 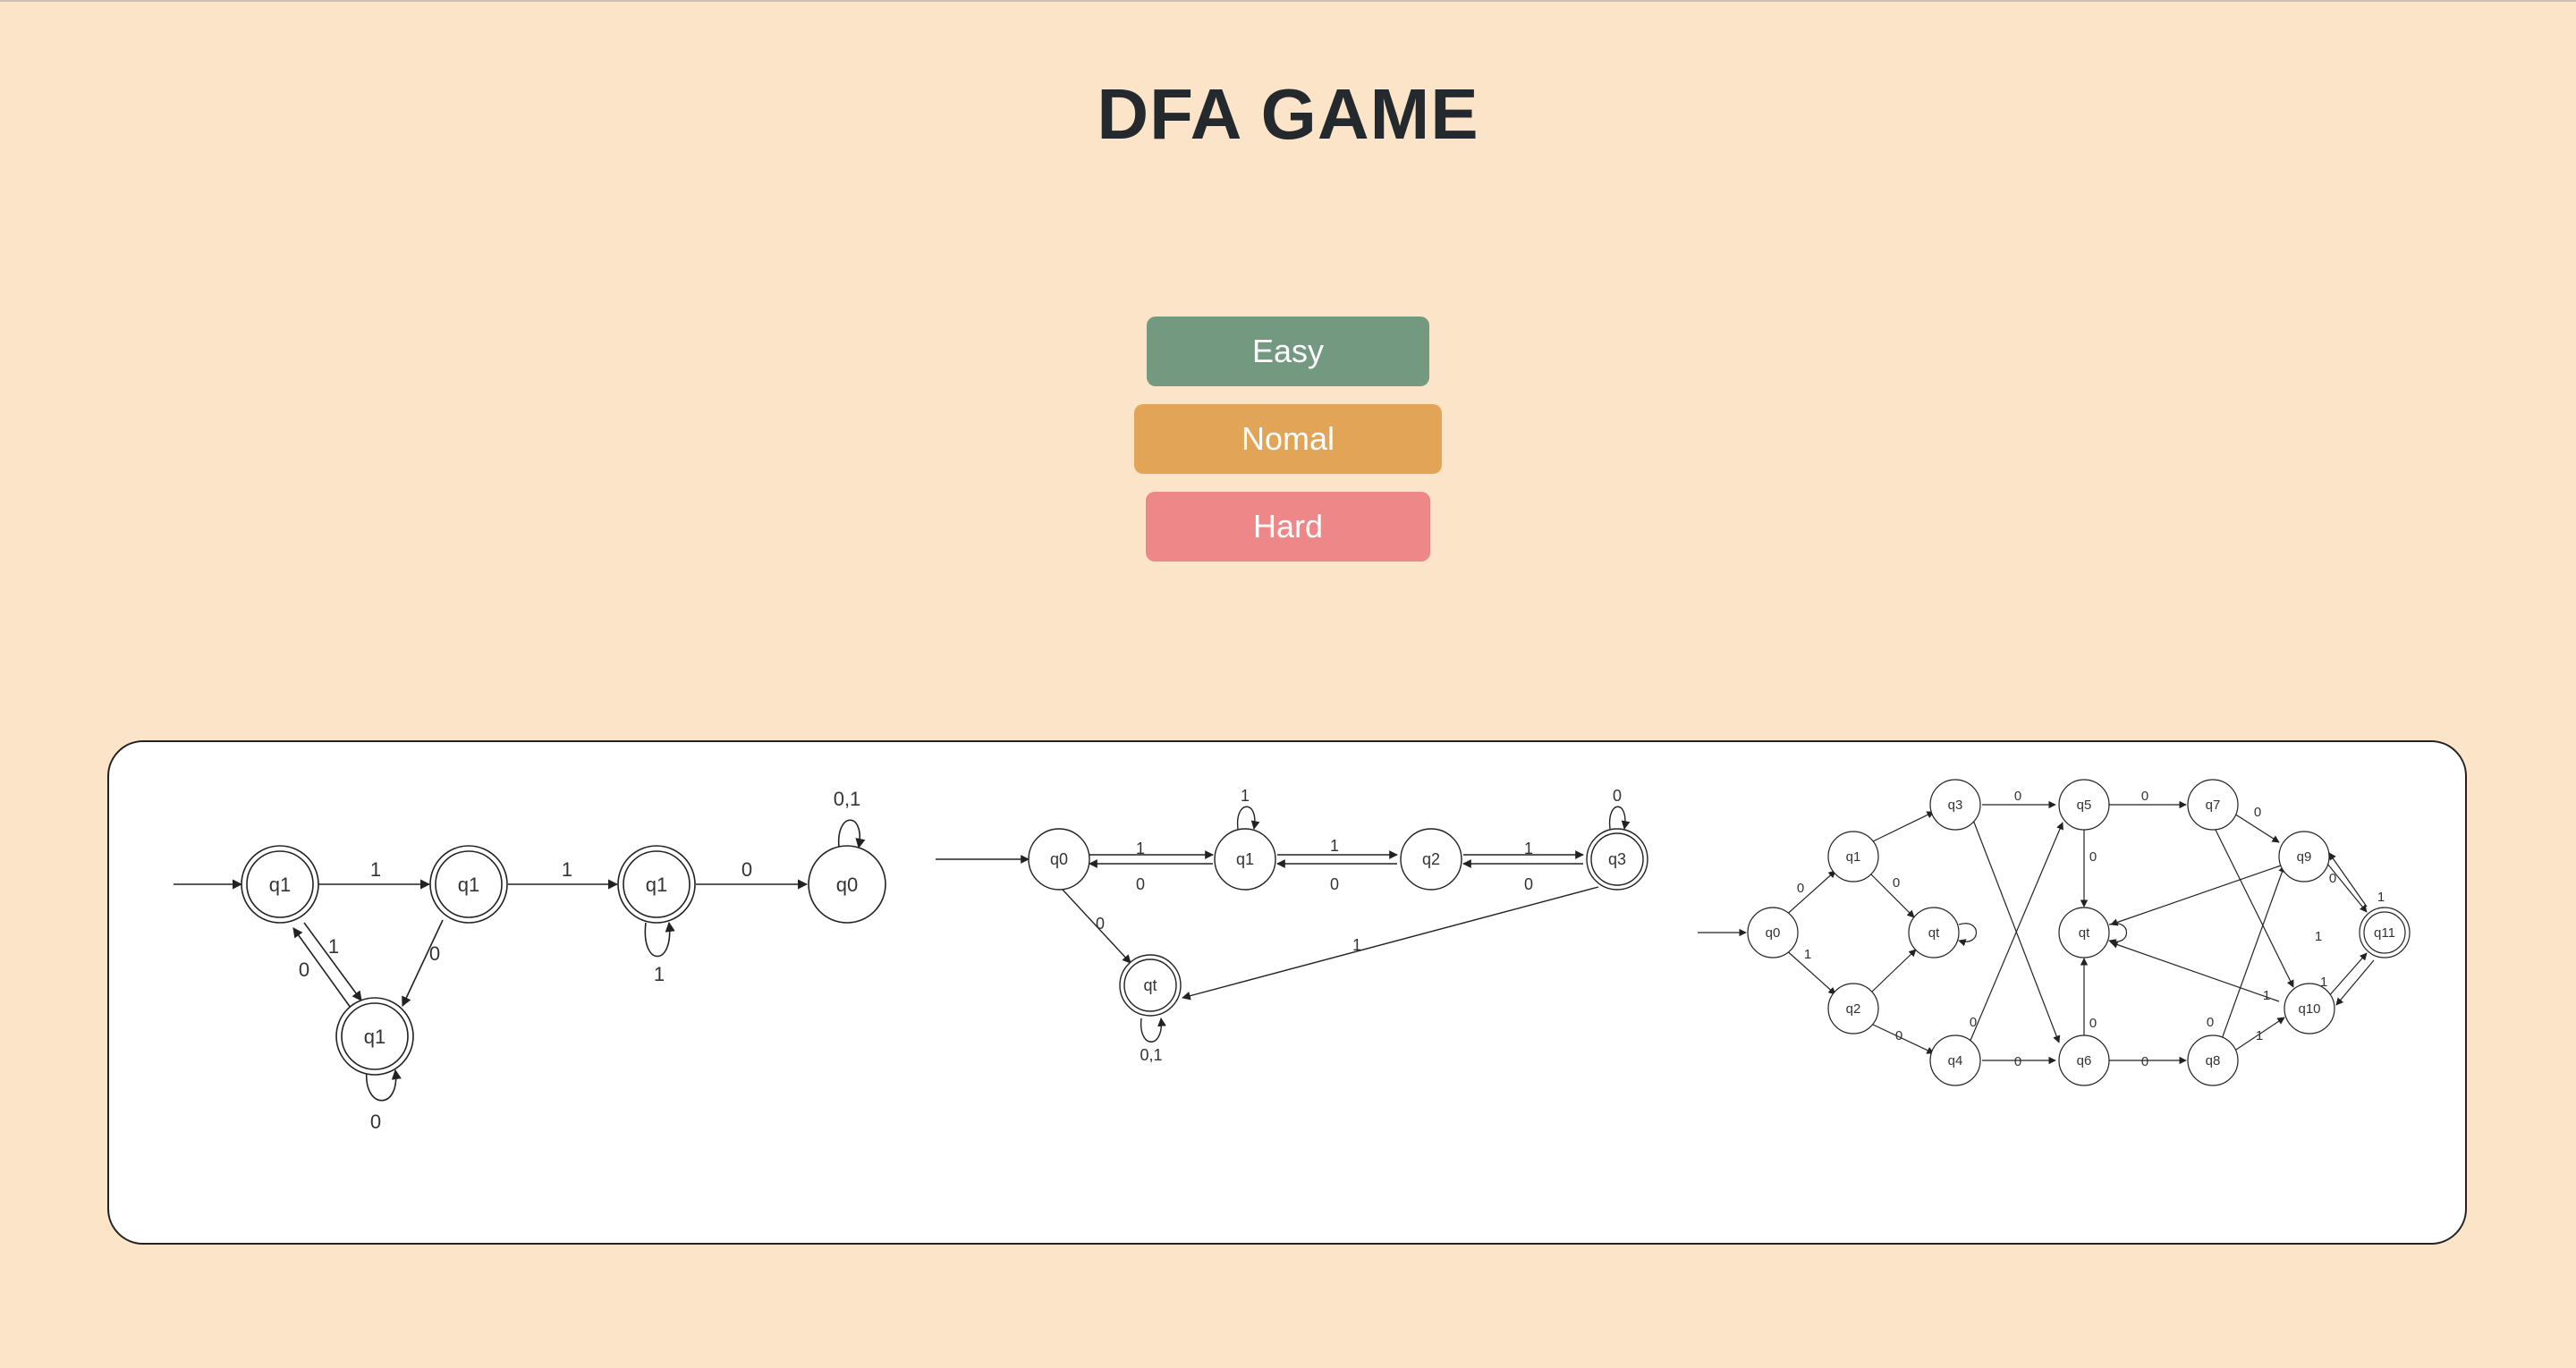 What do you see at coordinates (1853, 857) in the screenshot?
I see `hard-state-label: q1` at bounding box center [1853, 857].